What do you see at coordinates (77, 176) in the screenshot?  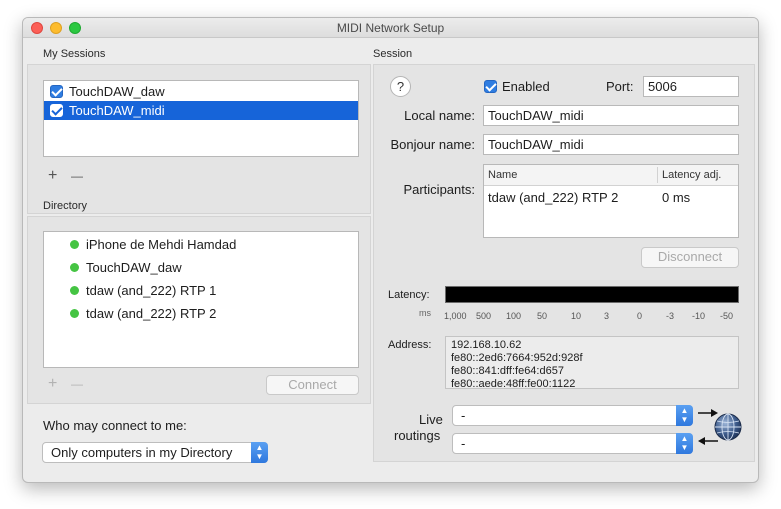 I see `remove-session-button: —` at bounding box center [77, 176].